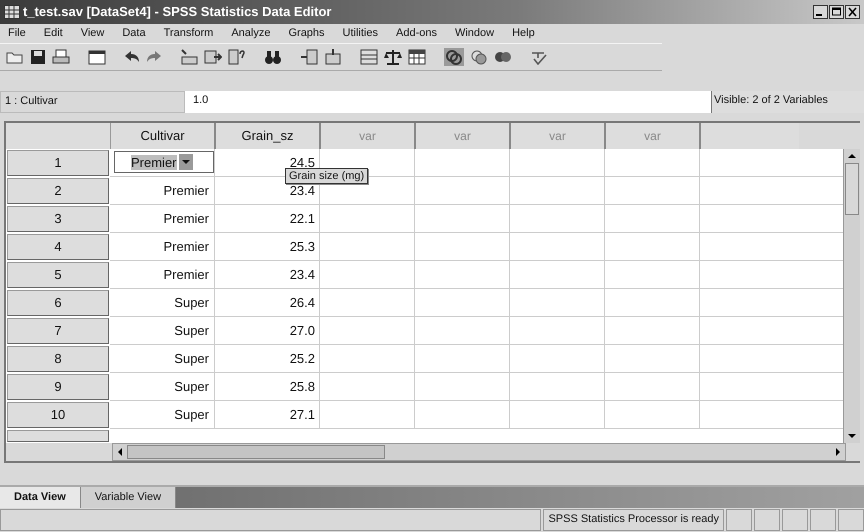 The height and width of the screenshot is (532, 864). Describe the element at coordinates (185, 162) in the screenshot. I see `dropdown-icon` at that location.